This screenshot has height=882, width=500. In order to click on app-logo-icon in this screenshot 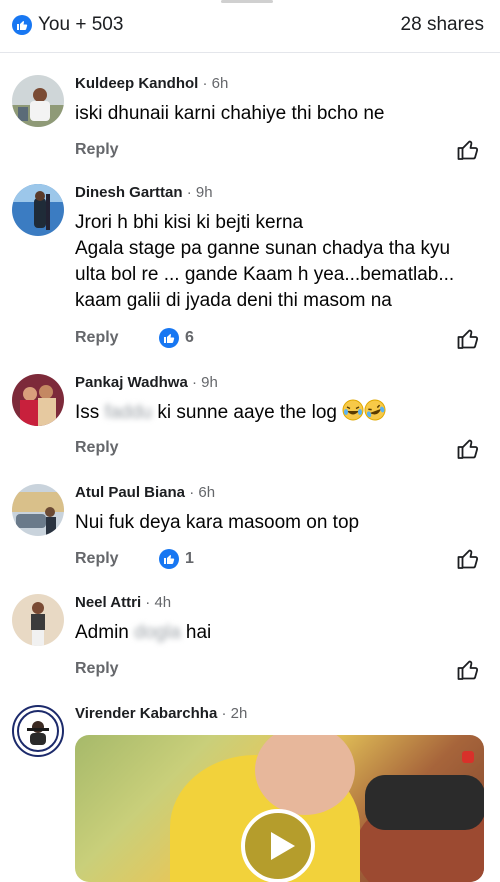, I will do `click(468, 757)`.